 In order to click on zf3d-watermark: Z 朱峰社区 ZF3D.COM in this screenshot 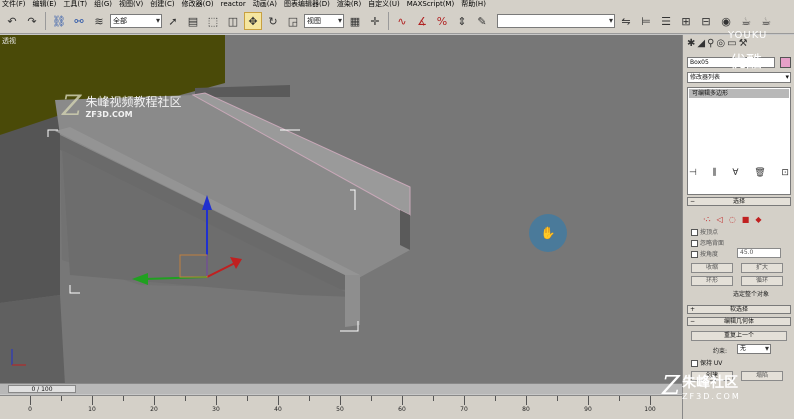, I will do `click(701, 386)`.